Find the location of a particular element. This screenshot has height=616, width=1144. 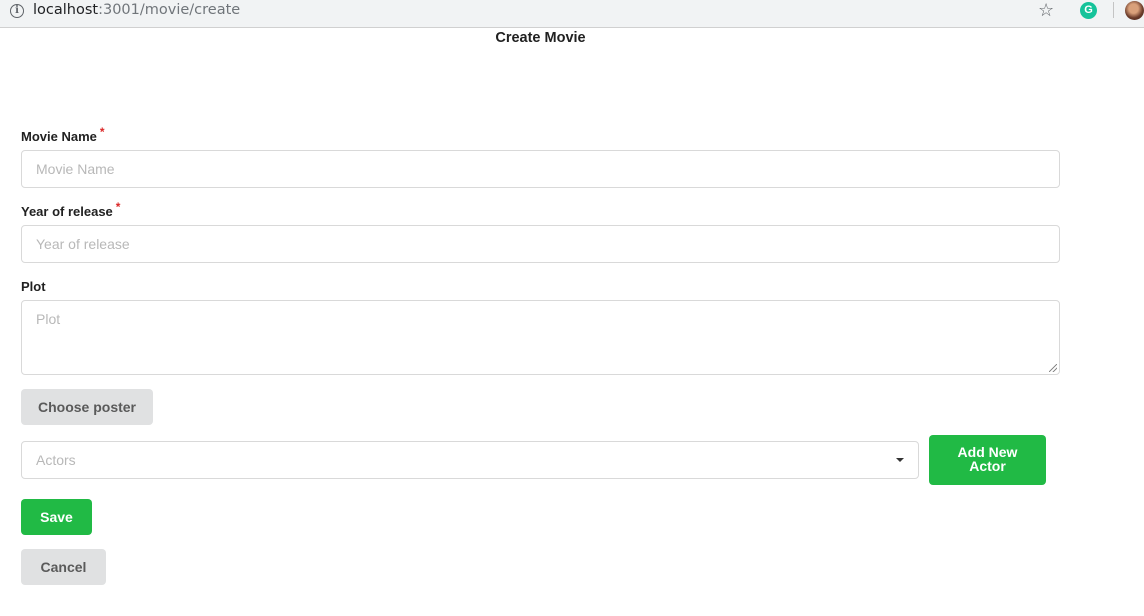

year-label: Year of release * is located at coordinates (70, 210).